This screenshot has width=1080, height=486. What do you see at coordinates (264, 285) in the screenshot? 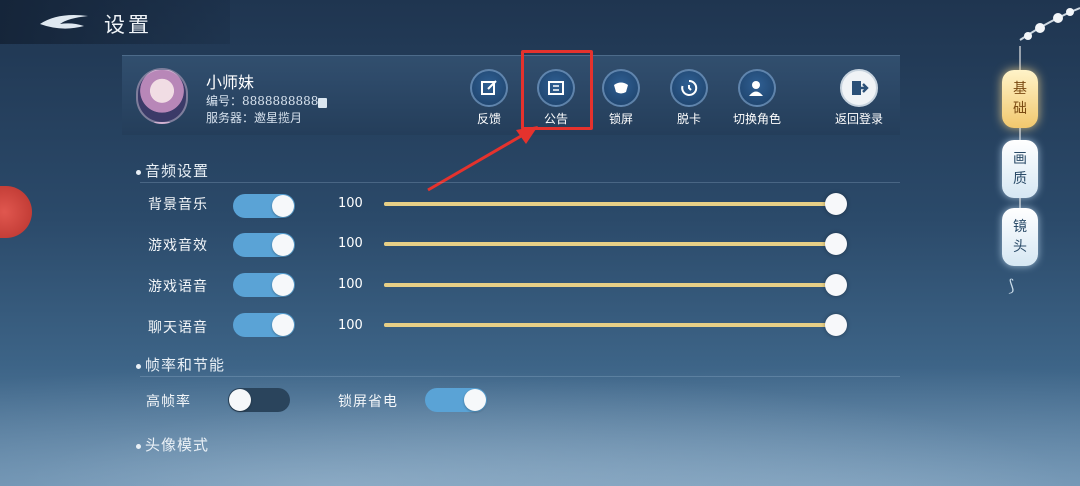
I see `voice-toggle` at bounding box center [264, 285].